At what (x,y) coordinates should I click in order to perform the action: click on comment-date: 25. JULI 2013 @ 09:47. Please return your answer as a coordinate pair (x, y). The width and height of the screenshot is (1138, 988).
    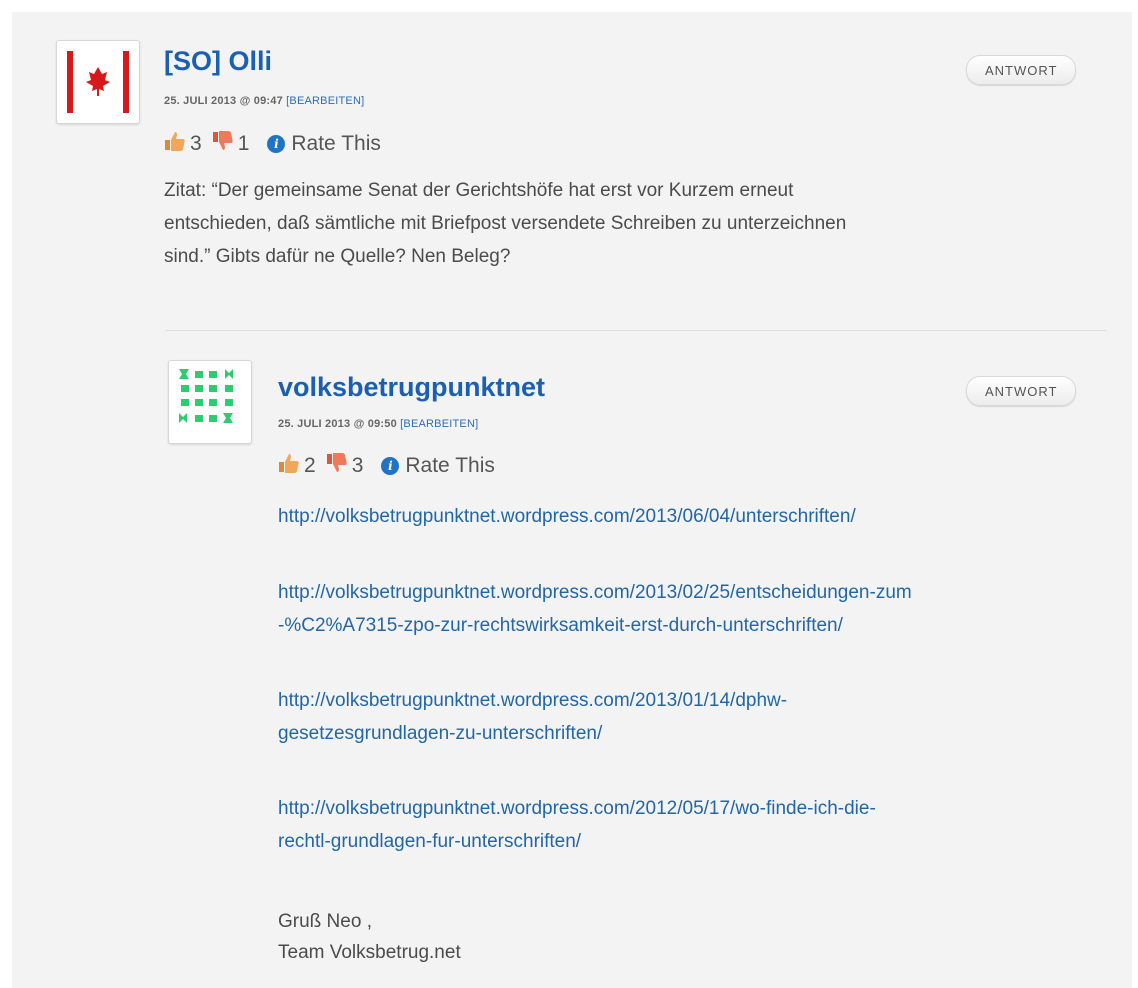
    Looking at the image, I should click on (223, 101).